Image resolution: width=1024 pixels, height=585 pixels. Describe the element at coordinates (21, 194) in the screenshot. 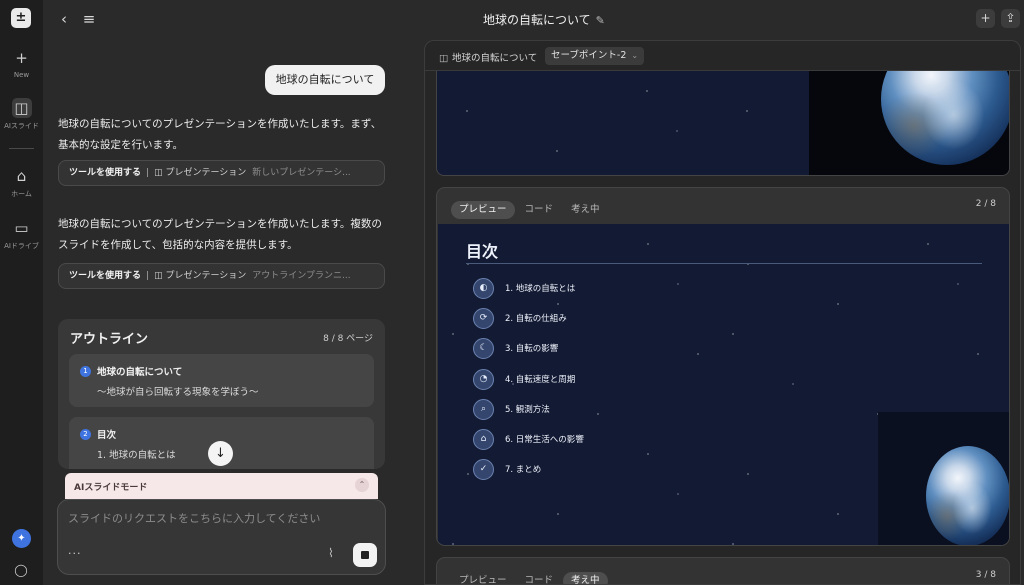

I see `home-label: ホーム` at that location.